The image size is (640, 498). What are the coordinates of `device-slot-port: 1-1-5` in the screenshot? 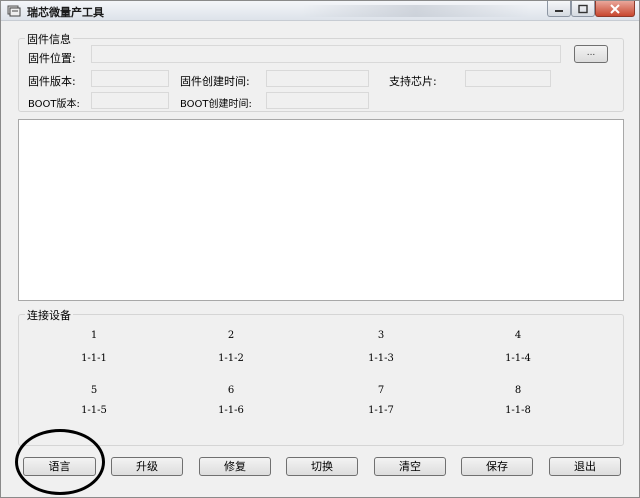 It's located at (94, 410).